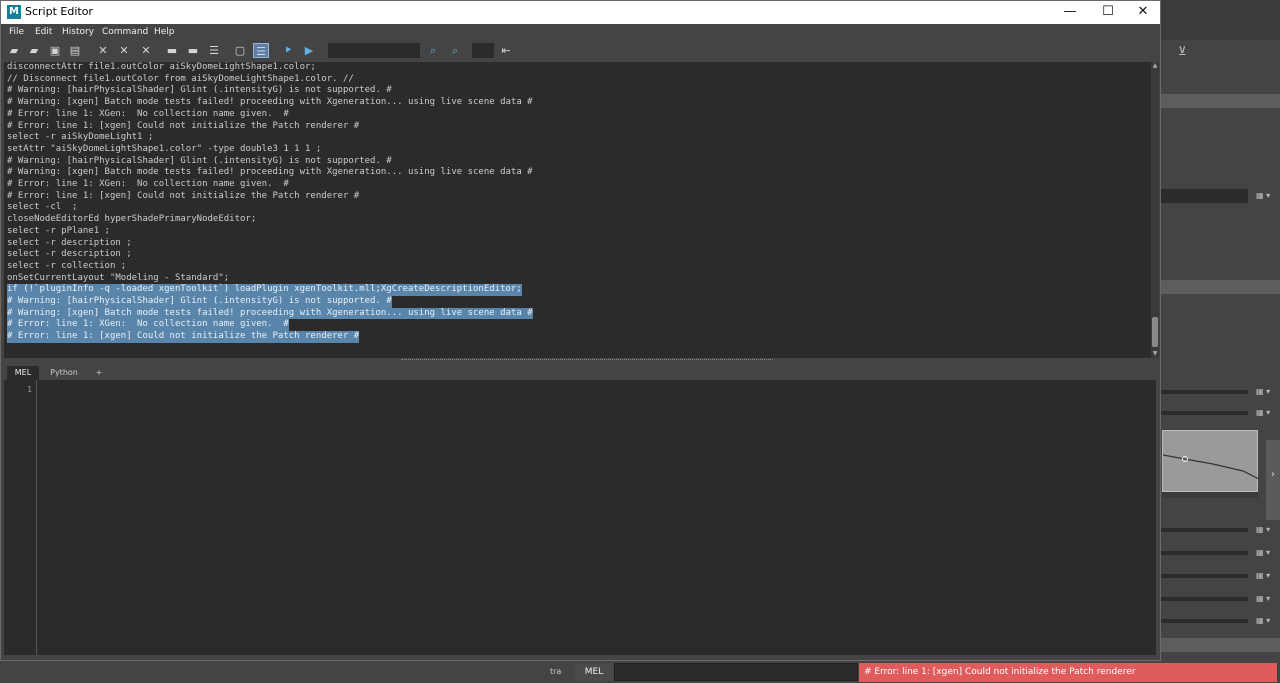 The width and height of the screenshot is (1280, 683). Describe the element at coordinates (580, 32) in the screenshot. I see `menu-bar: File Edit History Command Help` at that location.